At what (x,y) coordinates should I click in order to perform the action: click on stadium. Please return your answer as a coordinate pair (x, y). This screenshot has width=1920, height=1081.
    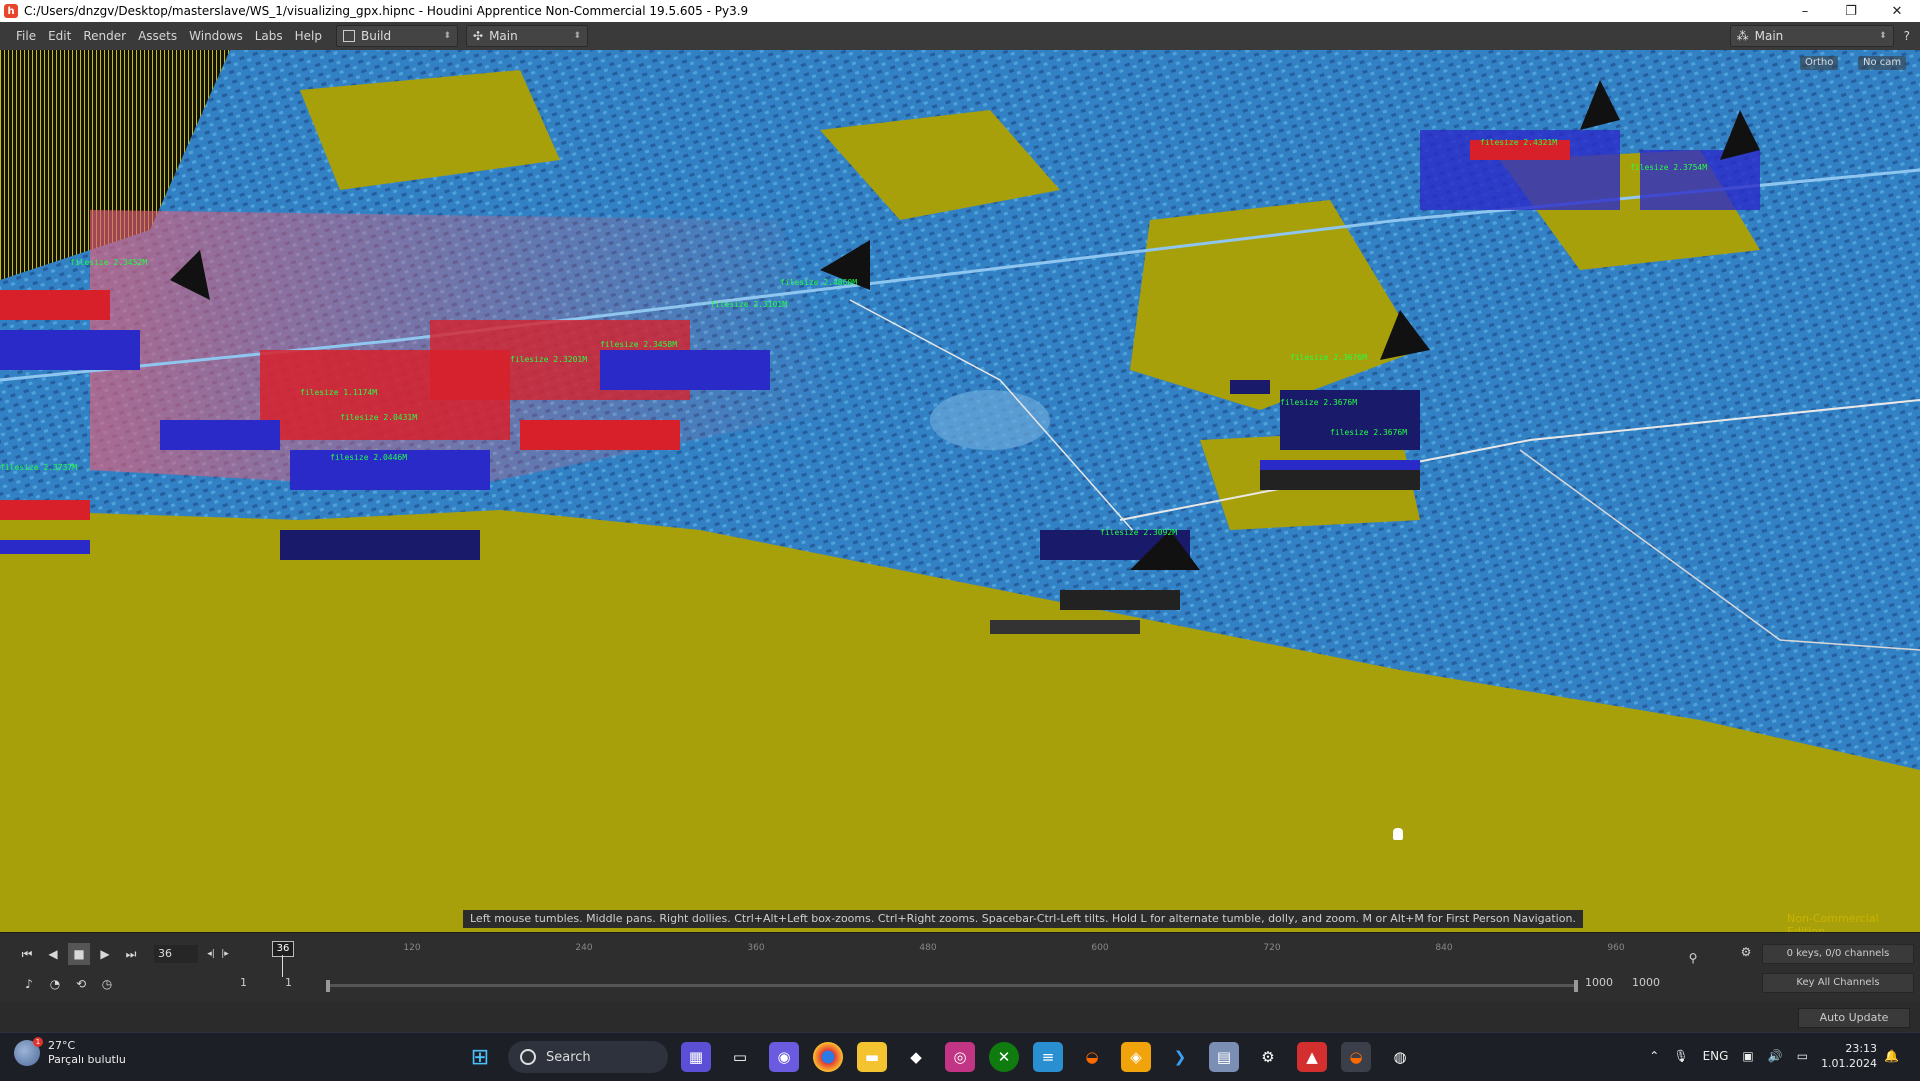
    Looking at the image, I should click on (990, 420).